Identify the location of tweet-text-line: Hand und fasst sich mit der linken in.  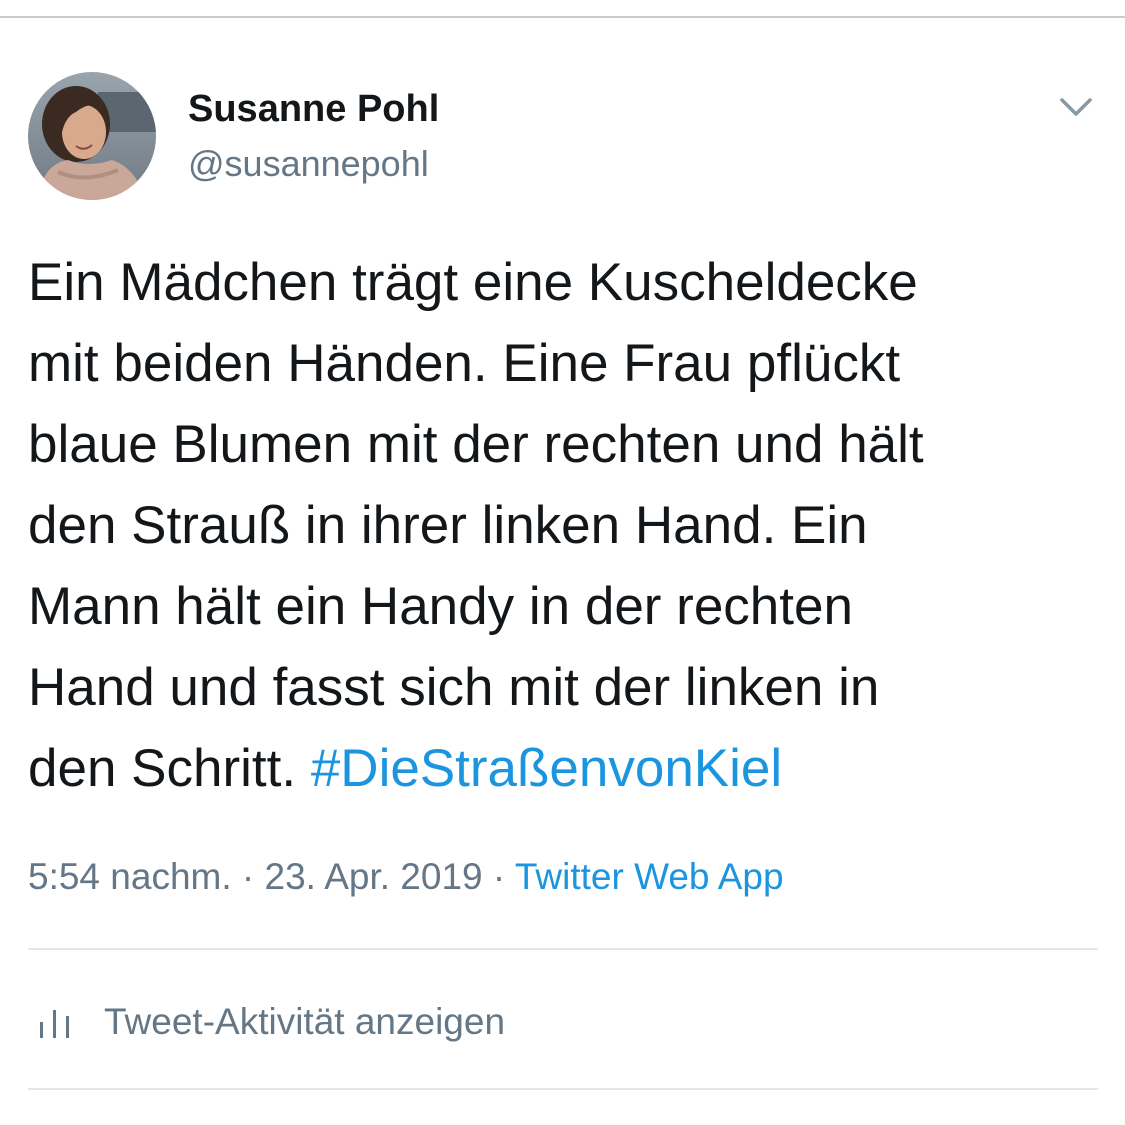
(454, 687).